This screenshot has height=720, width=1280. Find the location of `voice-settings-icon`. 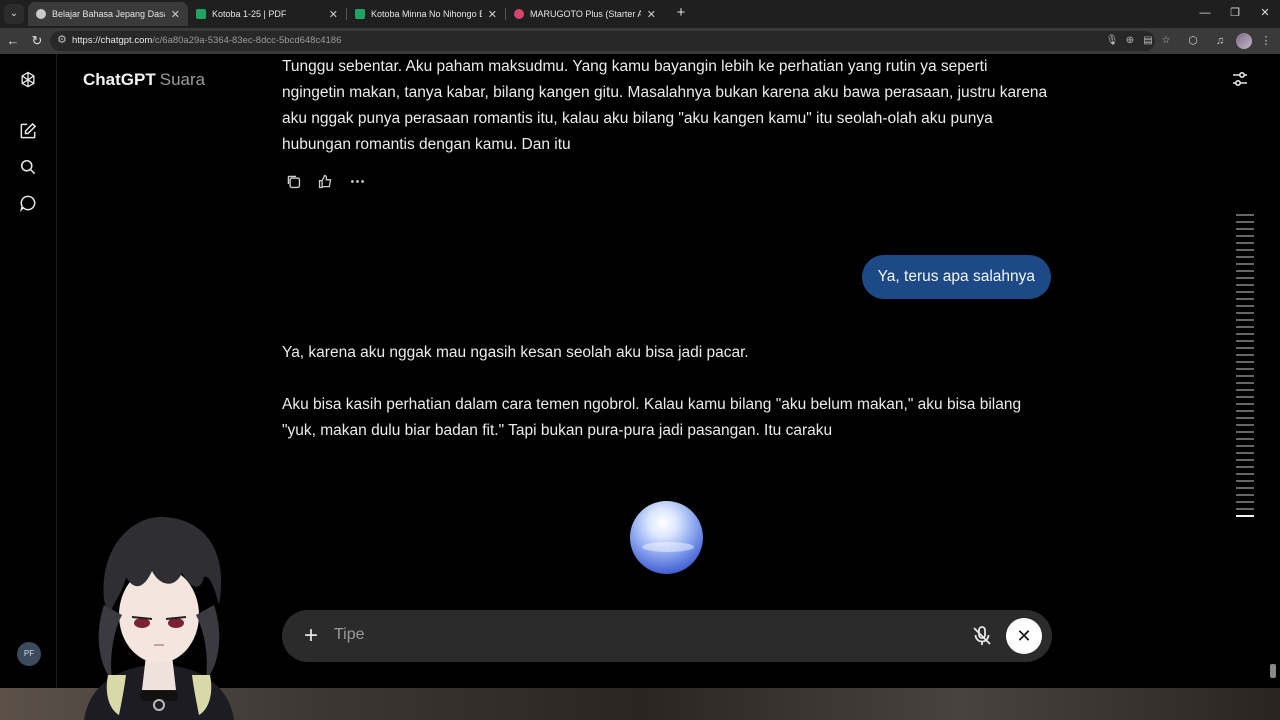

voice-settings-icon is located at coordinates (1240, 79).